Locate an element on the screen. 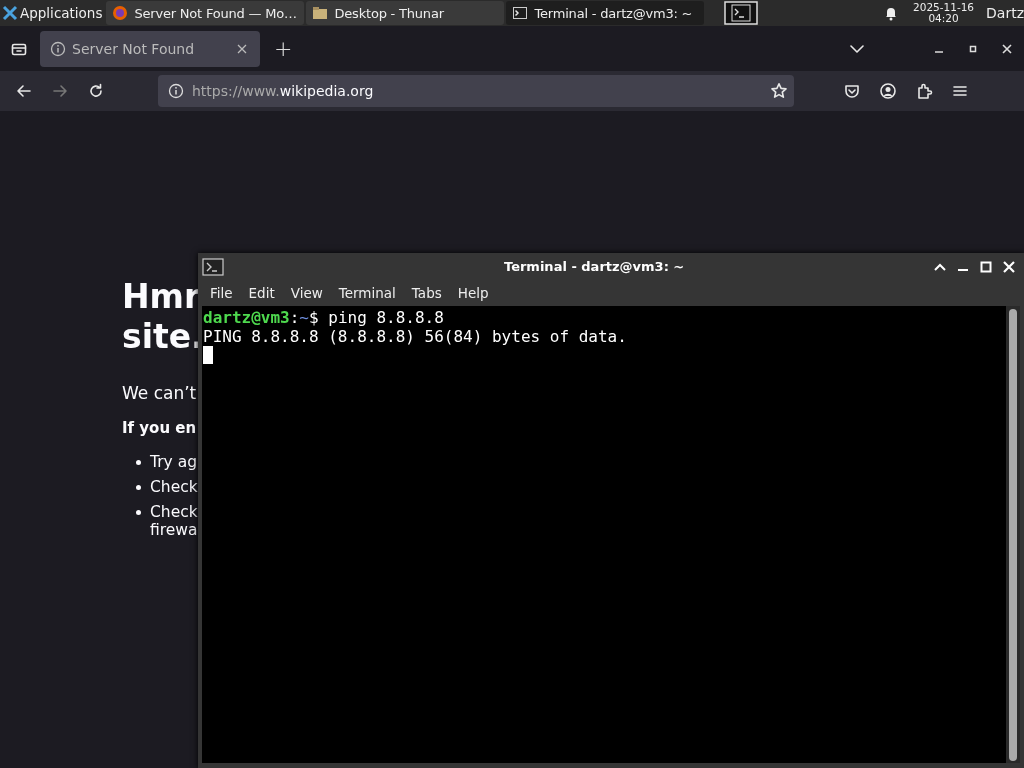 The image size is (1024, 768). suggestion-text: Try ag is located at coordinates (173, 462).